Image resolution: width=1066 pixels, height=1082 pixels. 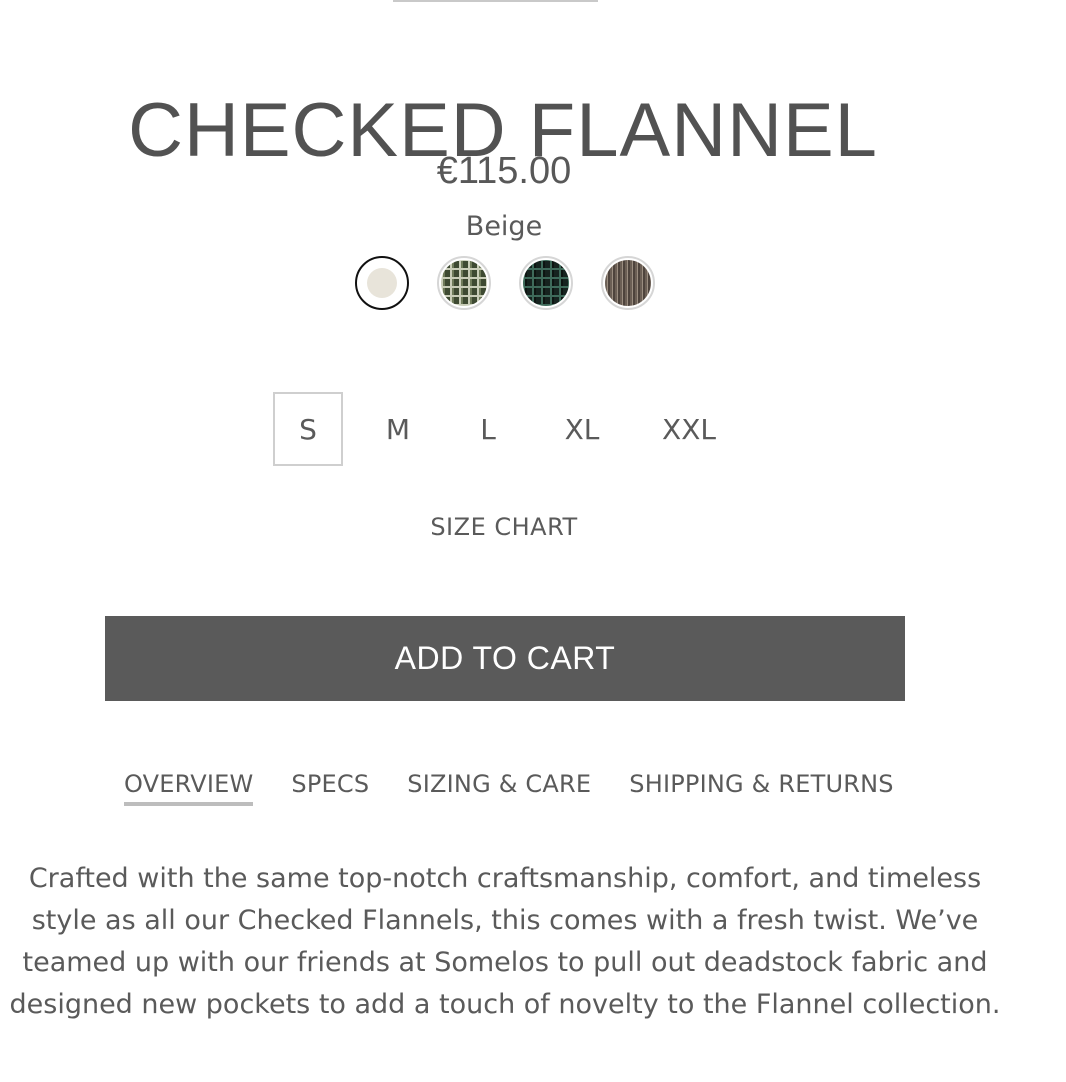 I want to click on dark-green-check-swatch, so click(x=546, y=283).